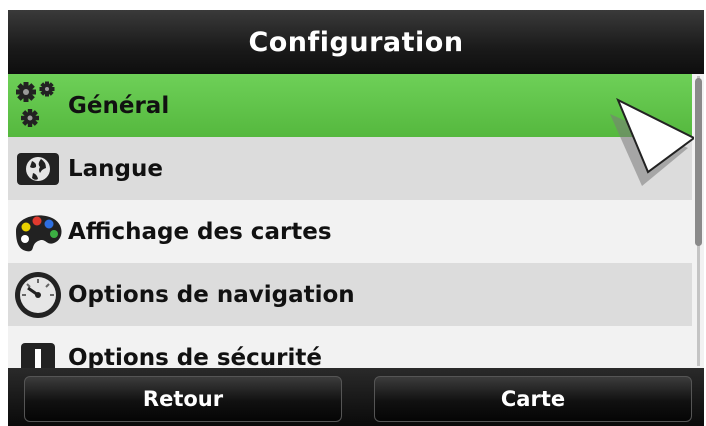 The width and height of the screenshot is (706, 426). I want to click on menu-item-navigation-options: Options de navigation, so click(350, 294).